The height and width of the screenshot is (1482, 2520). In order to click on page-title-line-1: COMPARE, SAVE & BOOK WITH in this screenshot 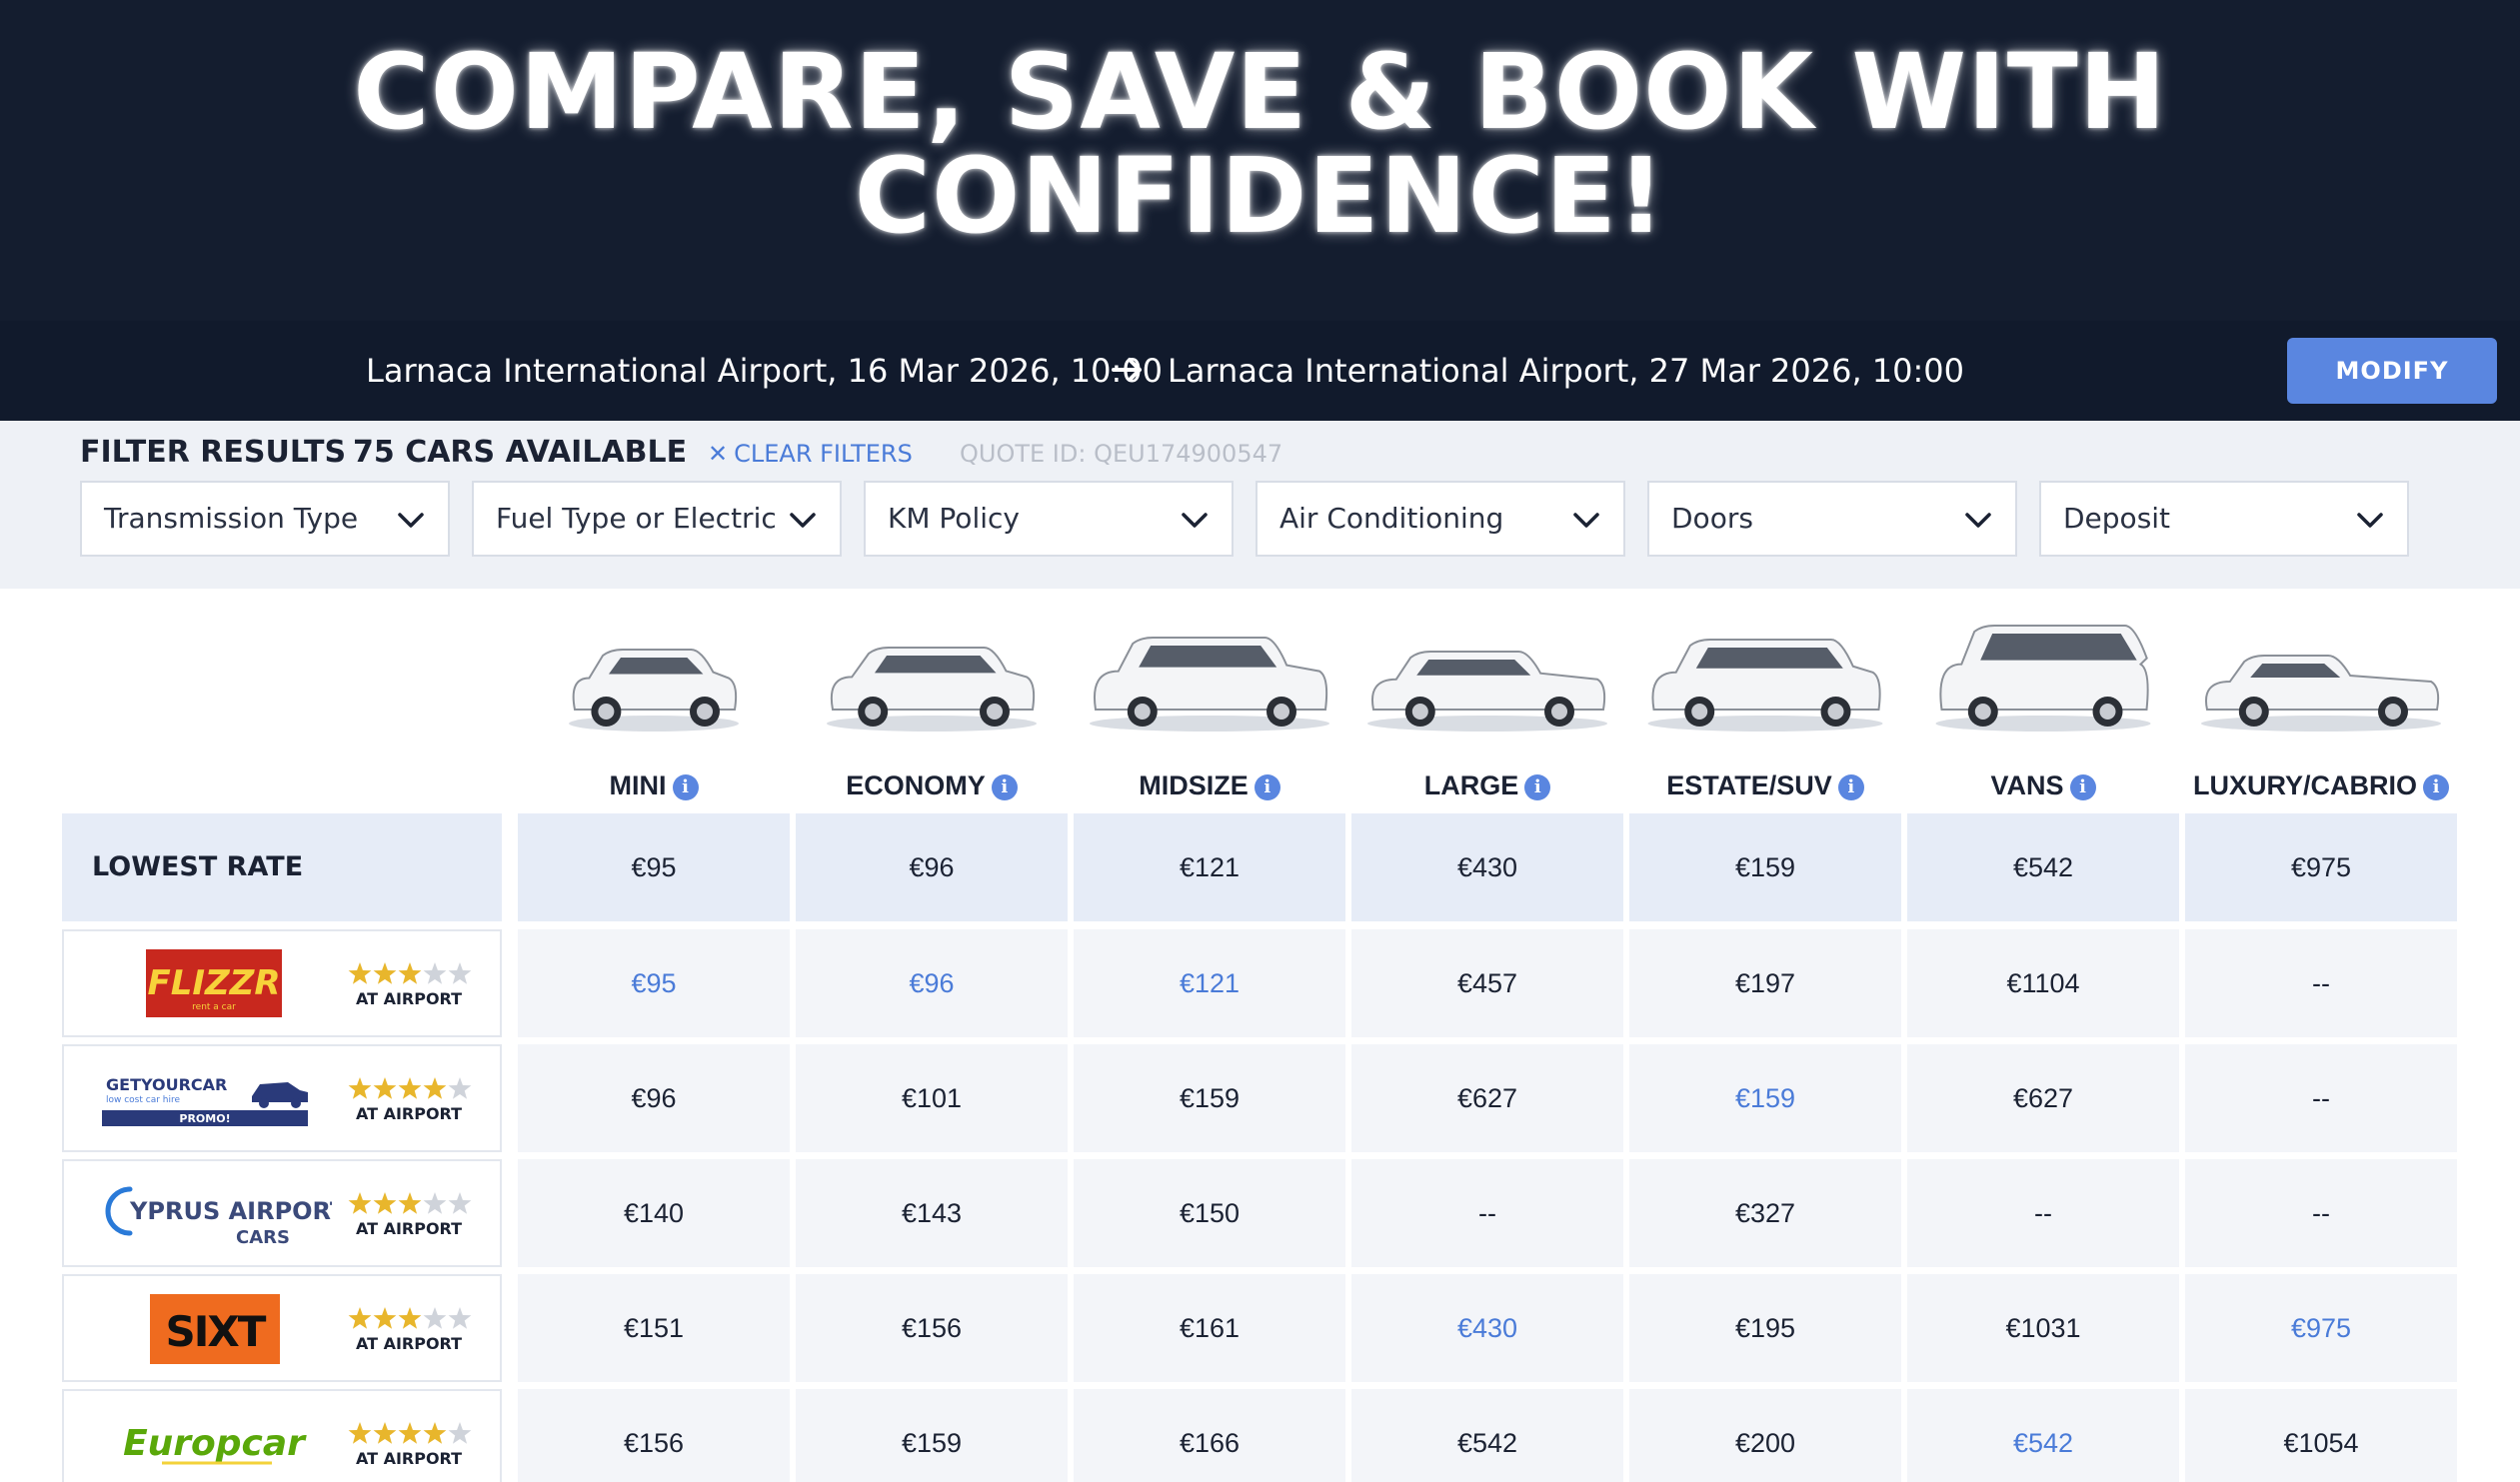, I will do `click(1260, 92)`.